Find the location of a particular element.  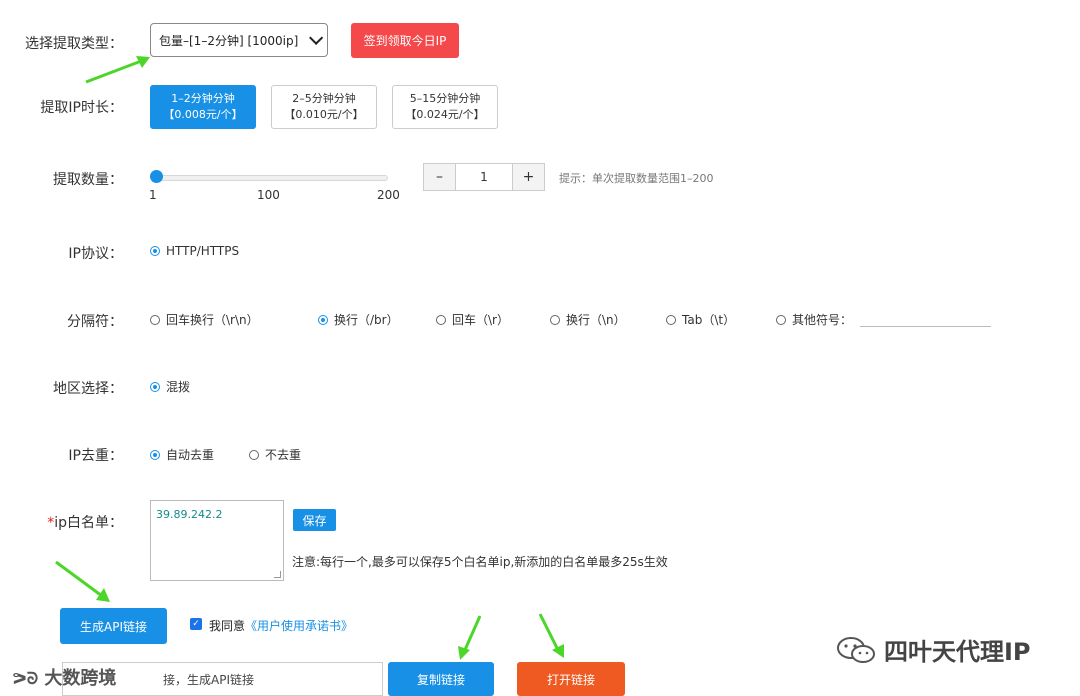

separator-label: 分隔符： is located at coordinates (95, 322).